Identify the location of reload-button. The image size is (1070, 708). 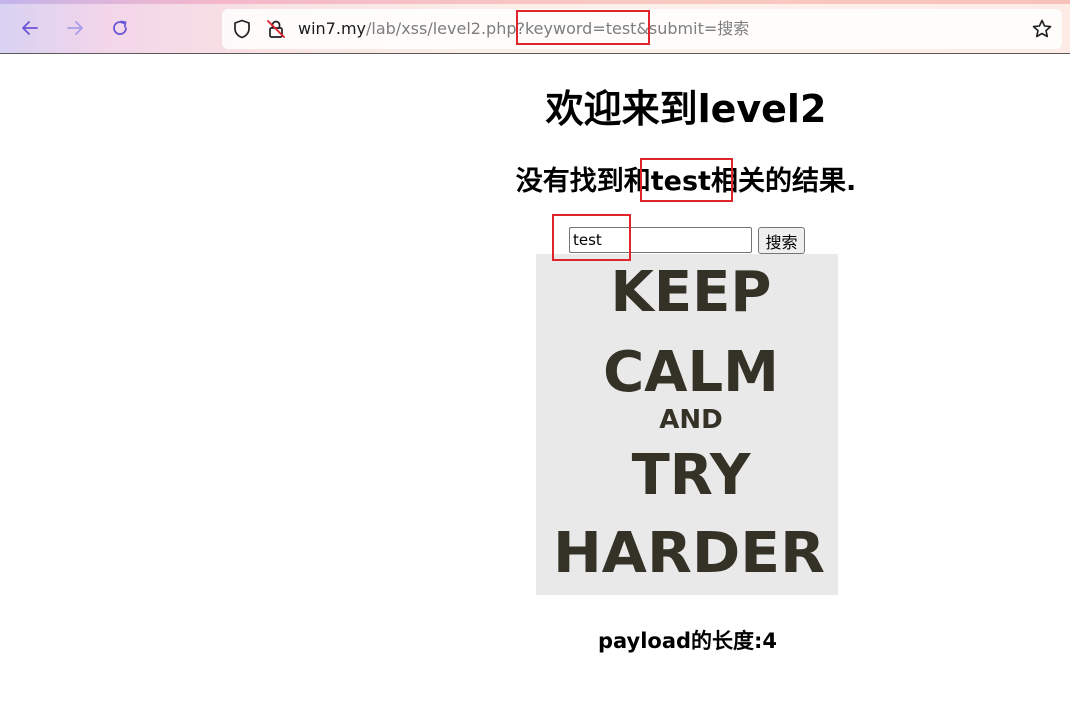
(120, 28).